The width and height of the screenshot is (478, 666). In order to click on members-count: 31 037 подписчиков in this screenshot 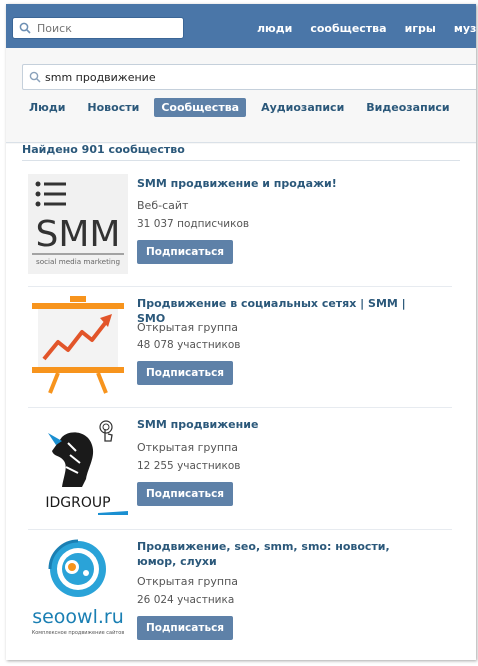, I will do `click(193, 224)`.